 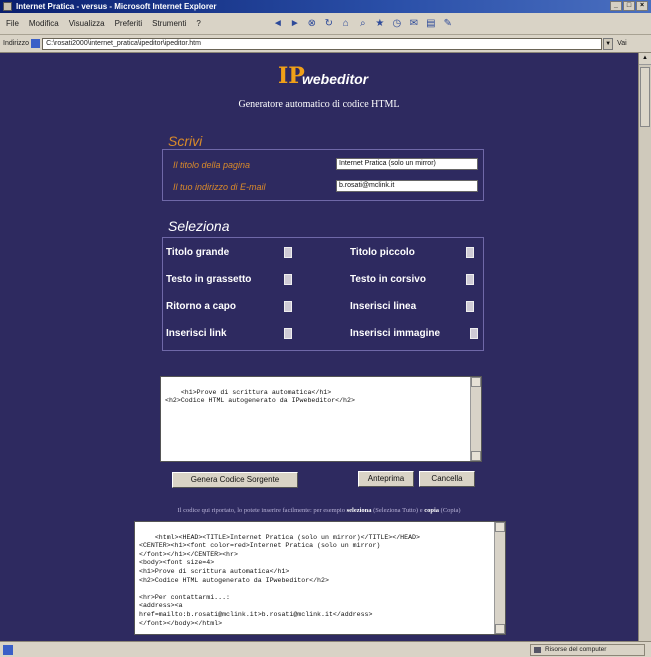 I want to click on refresh-icon: ↻, so click(x=329, y=24).